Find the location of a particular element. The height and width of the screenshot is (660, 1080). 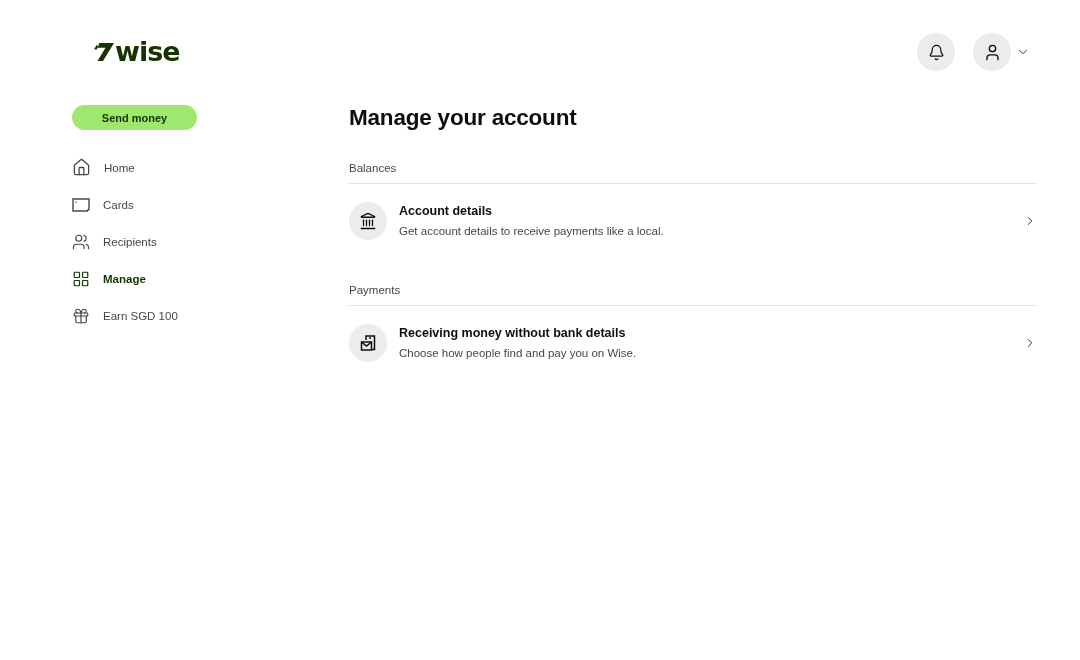

settings-row: Account details Get account details to receive payments like a local. is located at coordinates (693, 221).